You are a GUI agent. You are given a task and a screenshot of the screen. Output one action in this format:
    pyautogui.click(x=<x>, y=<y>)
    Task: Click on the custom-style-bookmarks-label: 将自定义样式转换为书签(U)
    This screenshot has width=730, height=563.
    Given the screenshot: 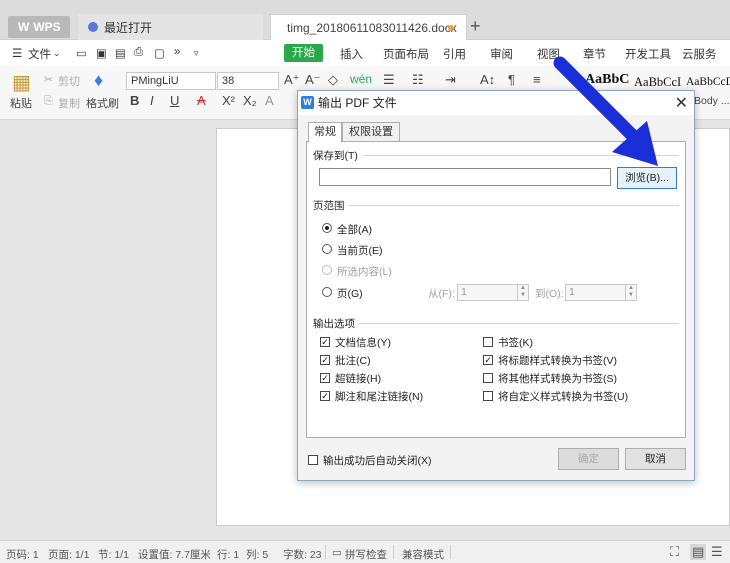 What is the action you would take?
    pyautogui.click(x=563, y=396)
    